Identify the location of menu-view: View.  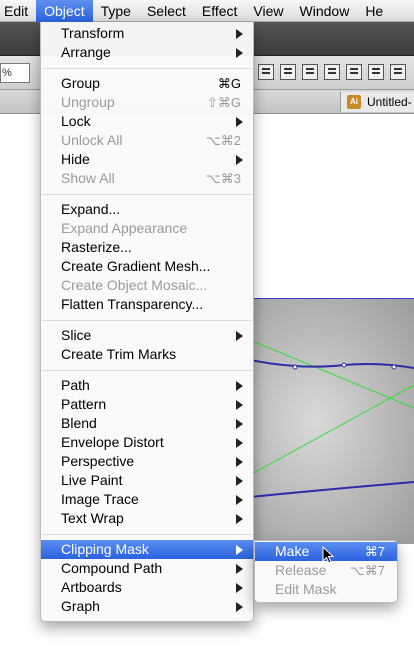
(268, 11).